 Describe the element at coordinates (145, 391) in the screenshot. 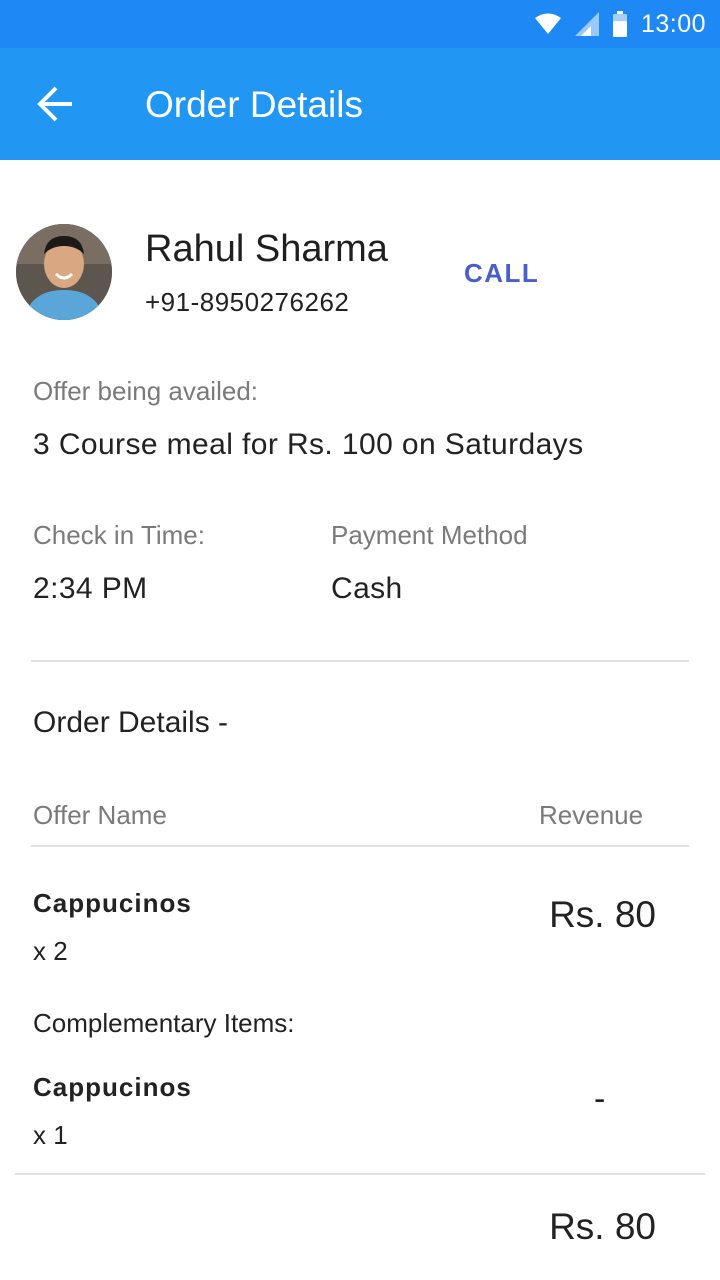

I see `offer-label: Offer being availed:` at that location.